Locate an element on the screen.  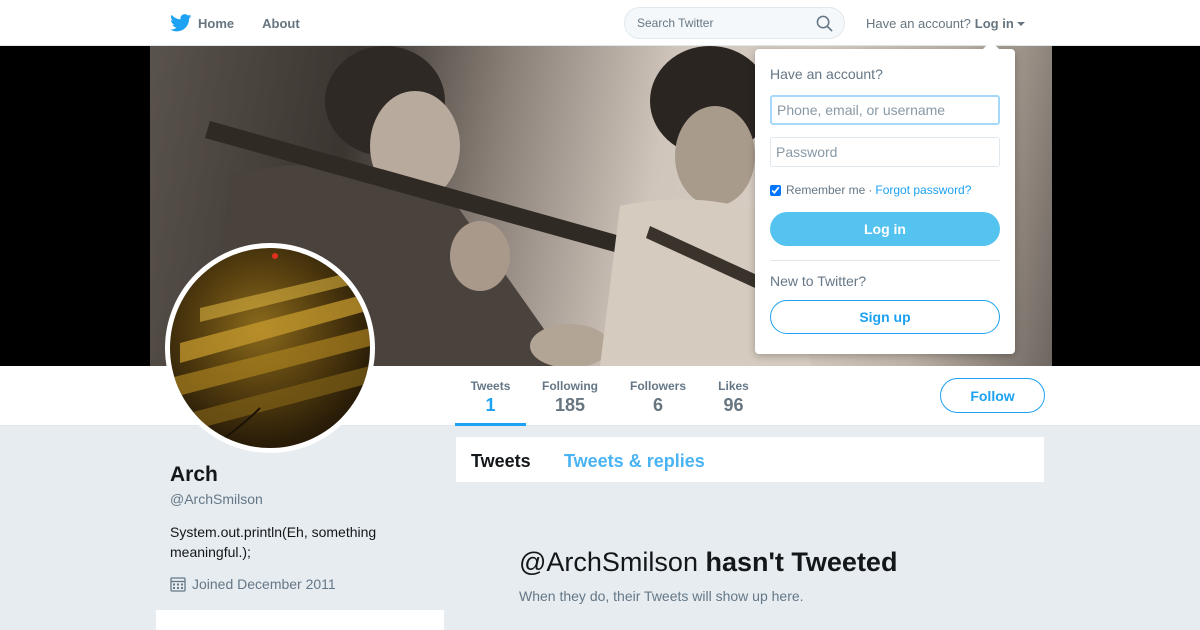
stat-tweets: Tweets 1 is located at coordinates (490, 396).